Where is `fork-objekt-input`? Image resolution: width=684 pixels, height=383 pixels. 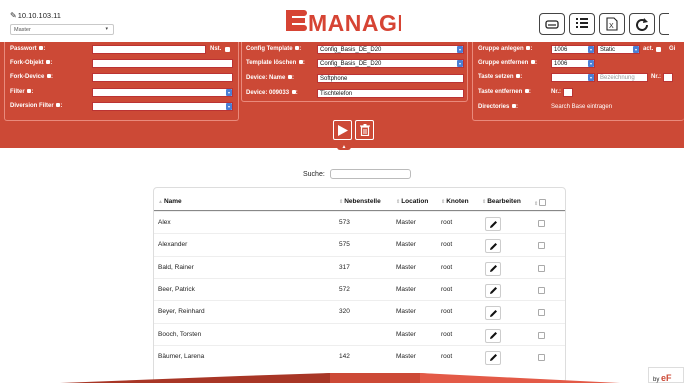 fork-objekt-input is located at coordinates (162, 63).